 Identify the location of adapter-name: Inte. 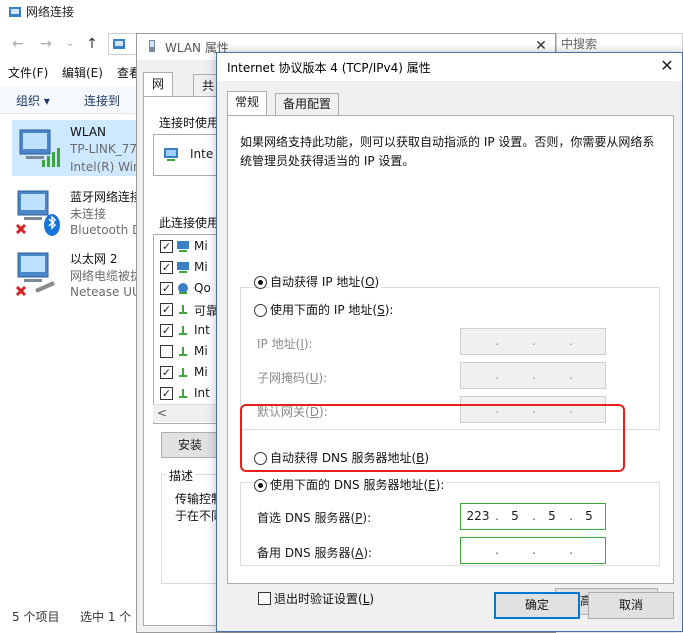
(202, 154).